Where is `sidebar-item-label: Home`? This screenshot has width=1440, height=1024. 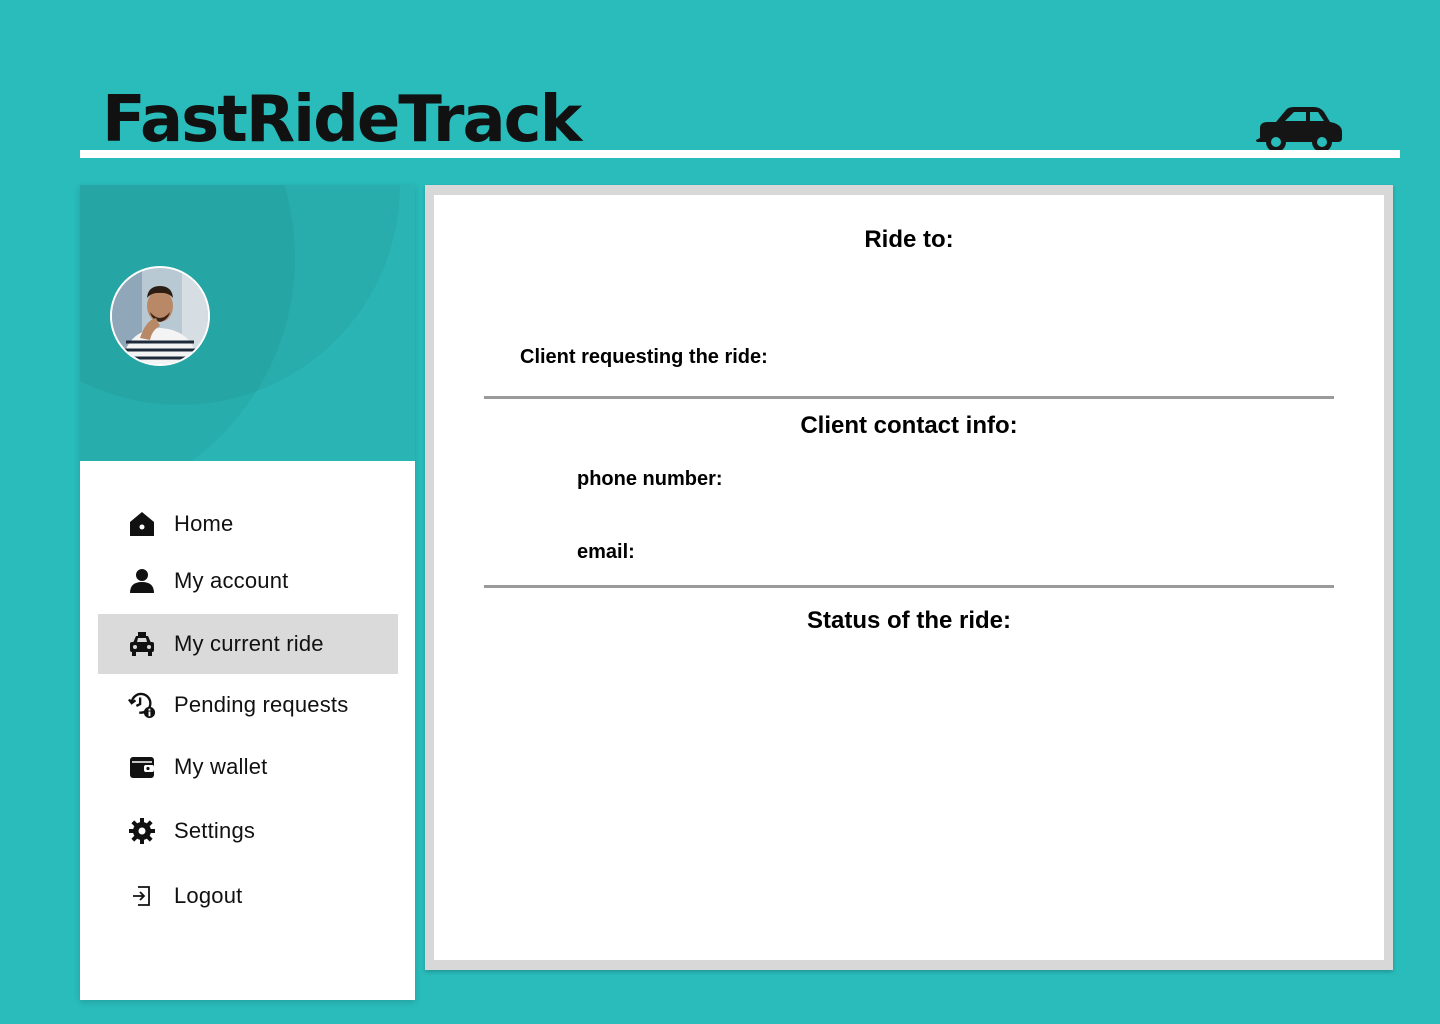 sidebar-item-label: Home is located at coordinates (204, 523).